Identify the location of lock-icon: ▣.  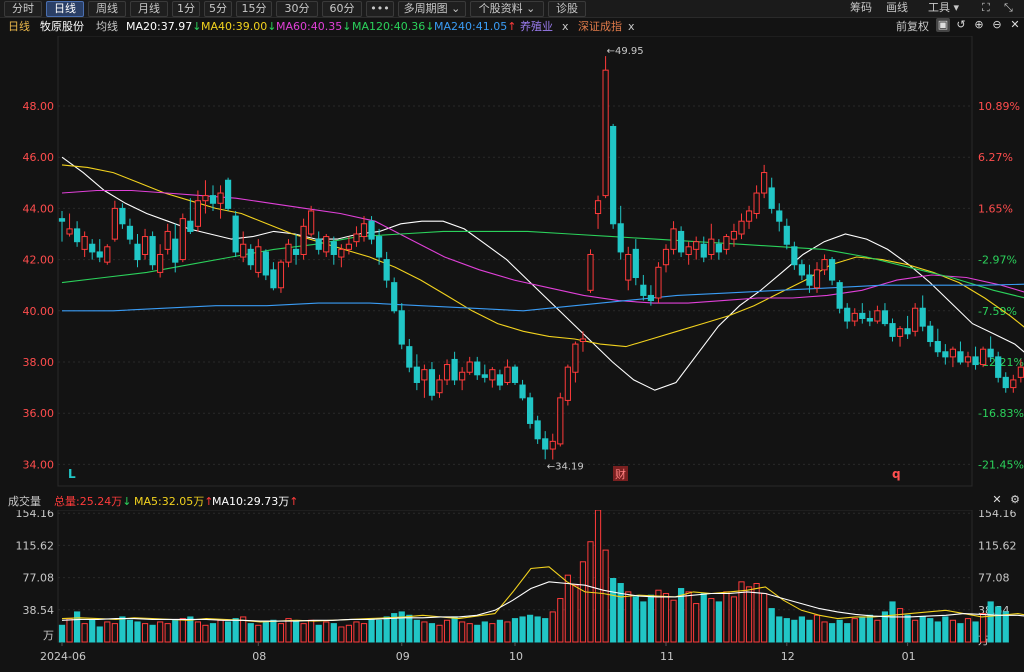
(943, 25).